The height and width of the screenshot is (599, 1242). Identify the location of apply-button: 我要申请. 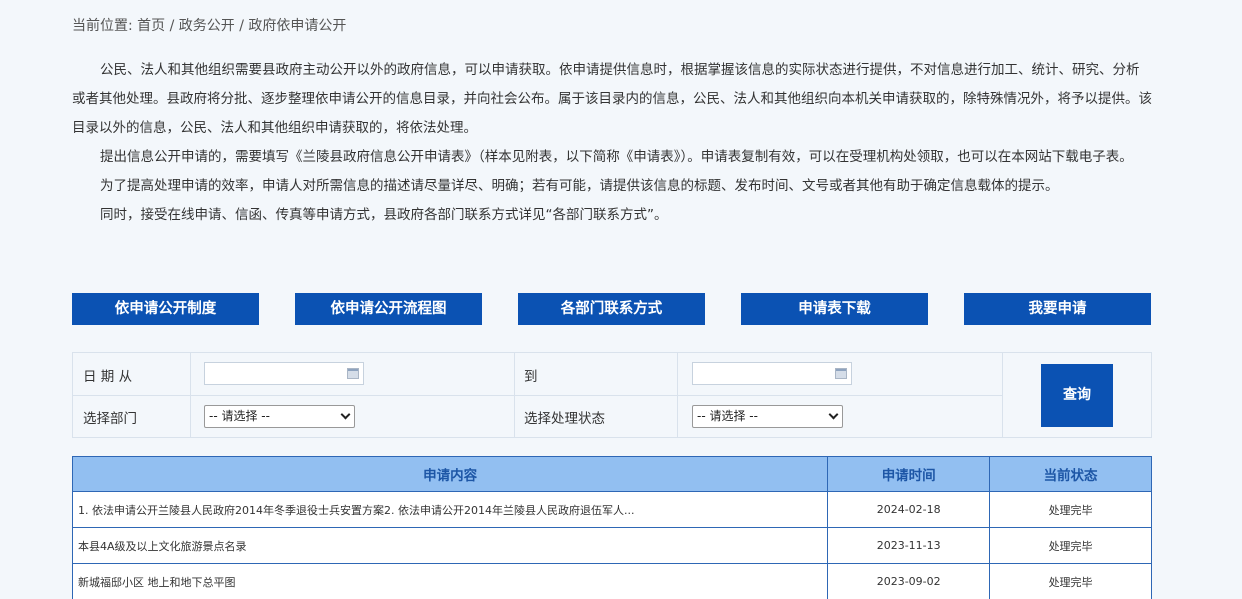
(1057, 309).